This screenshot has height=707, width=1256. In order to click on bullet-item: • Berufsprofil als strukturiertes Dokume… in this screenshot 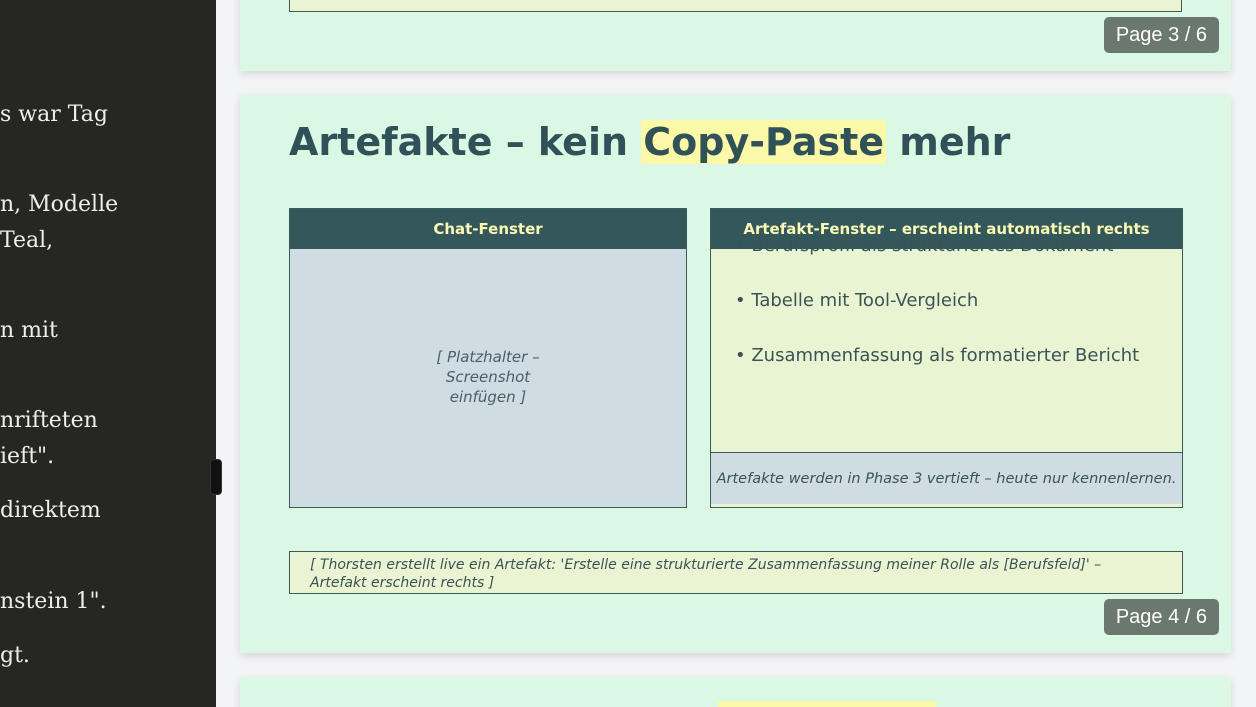, I will do `click(924, 245)`.